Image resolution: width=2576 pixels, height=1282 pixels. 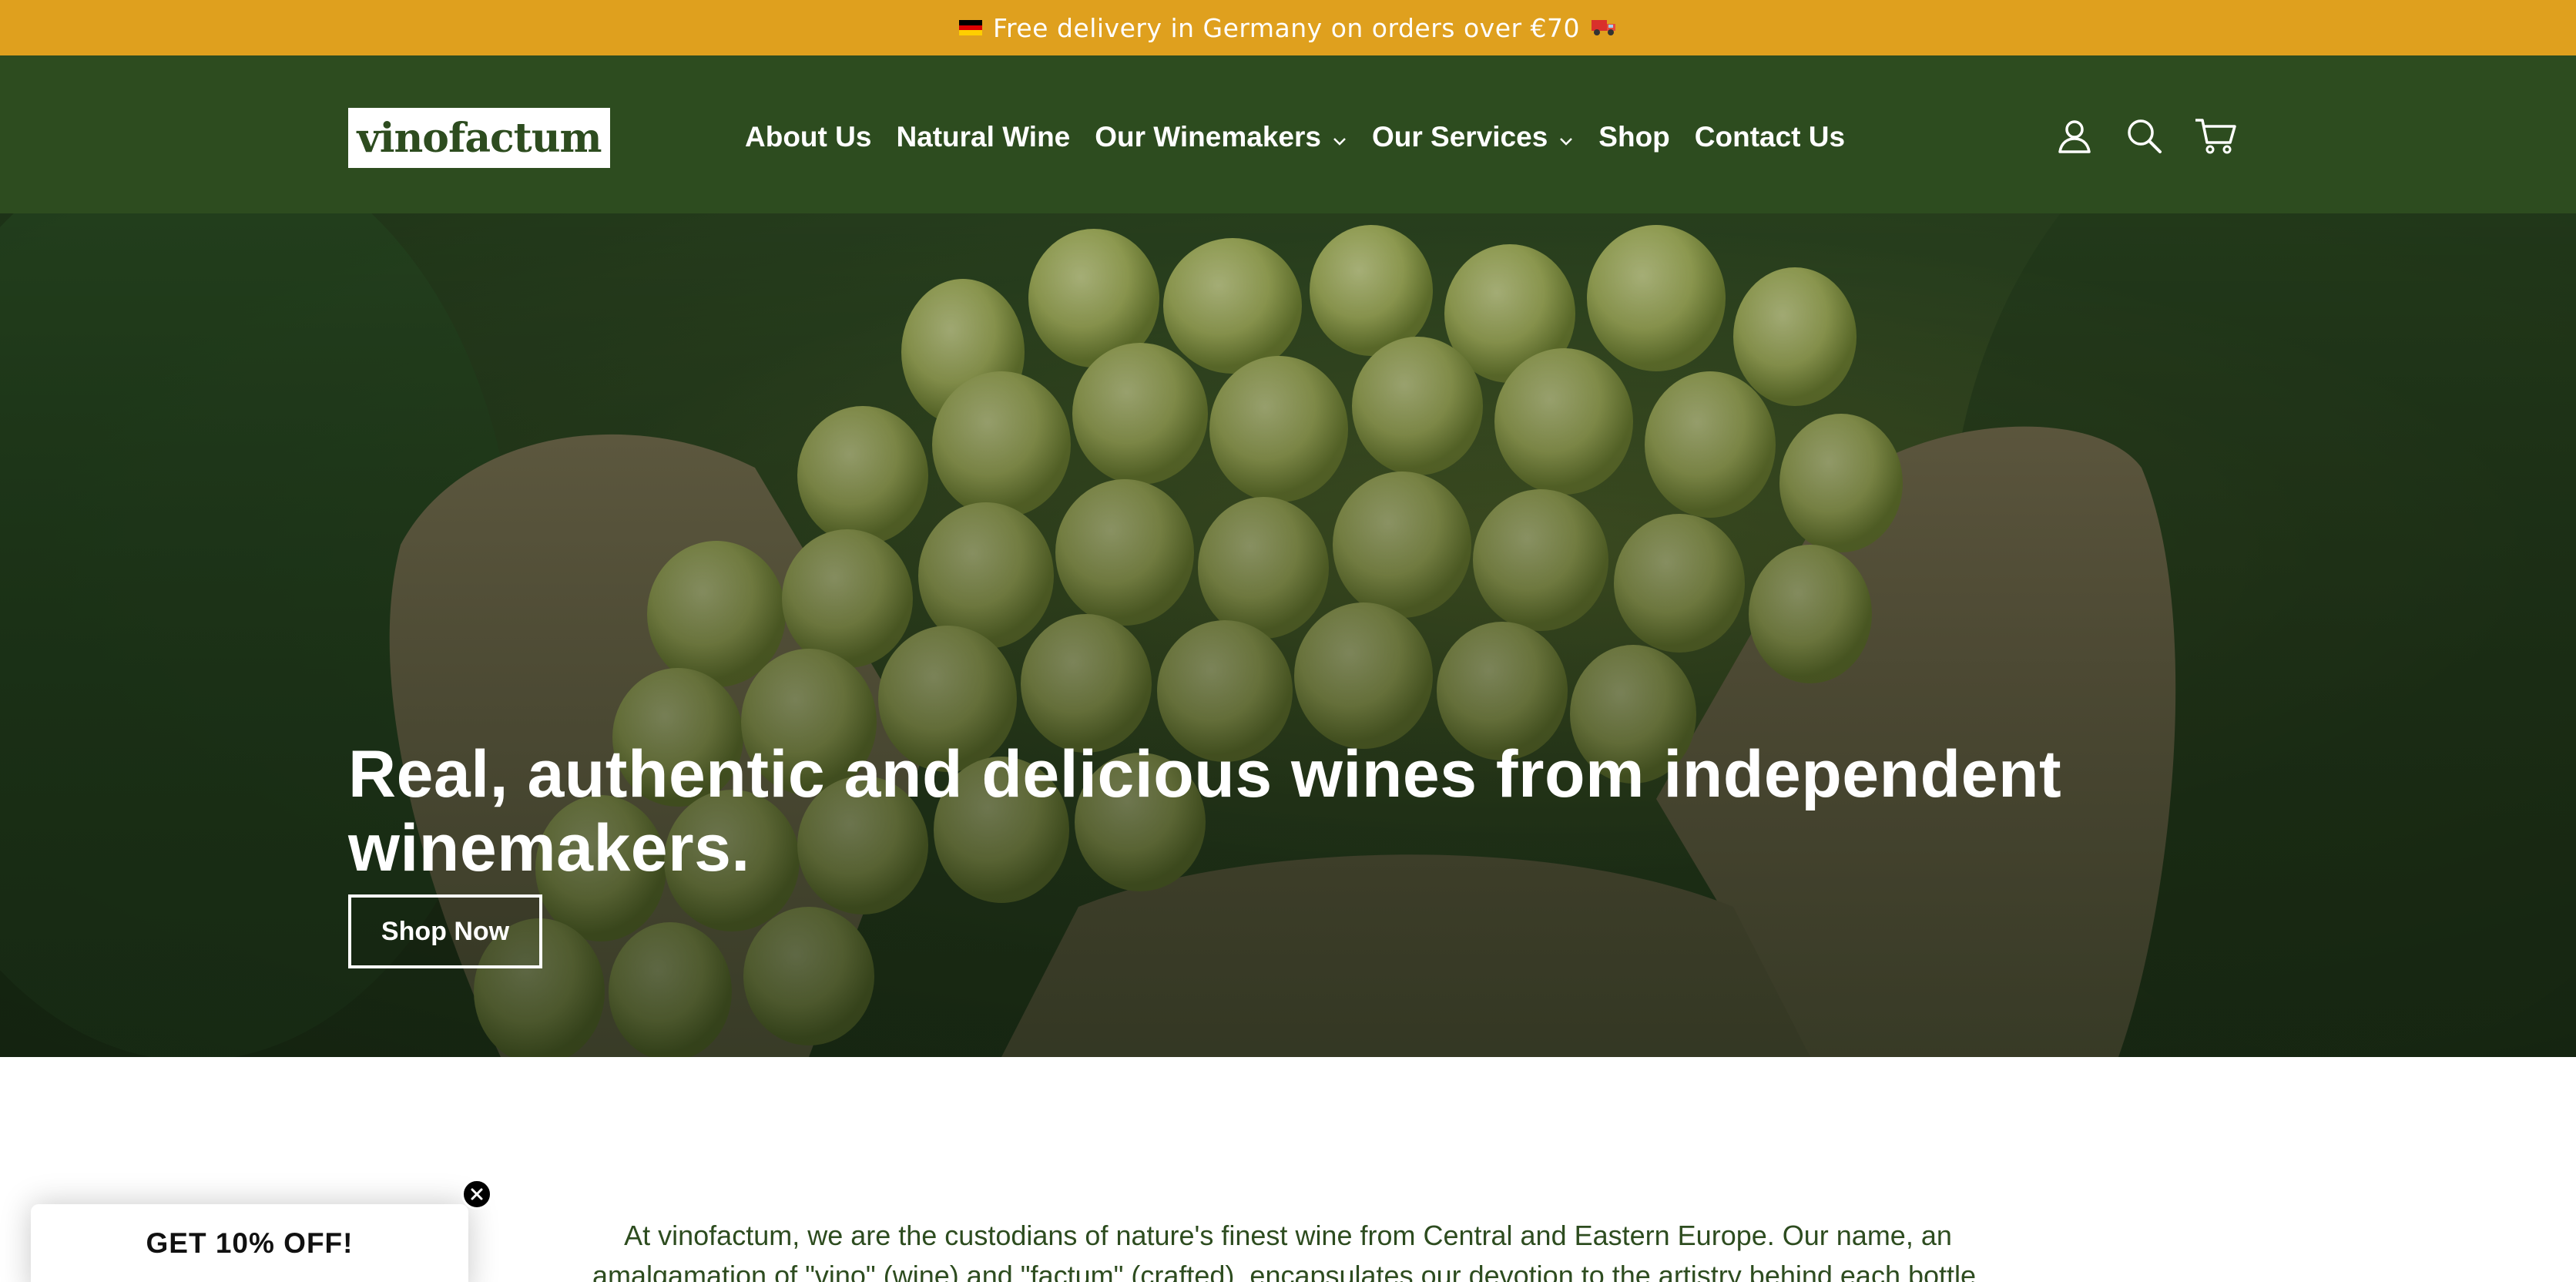 I want to click on nav-item-about-us: About Us, so click(x=808, y=137).